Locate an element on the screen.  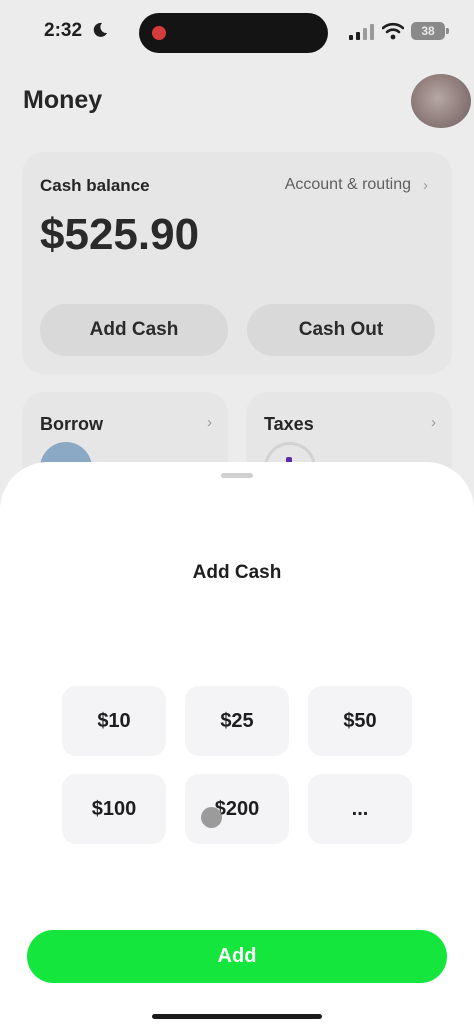
signal-icon is located at coordinates (361, 32).